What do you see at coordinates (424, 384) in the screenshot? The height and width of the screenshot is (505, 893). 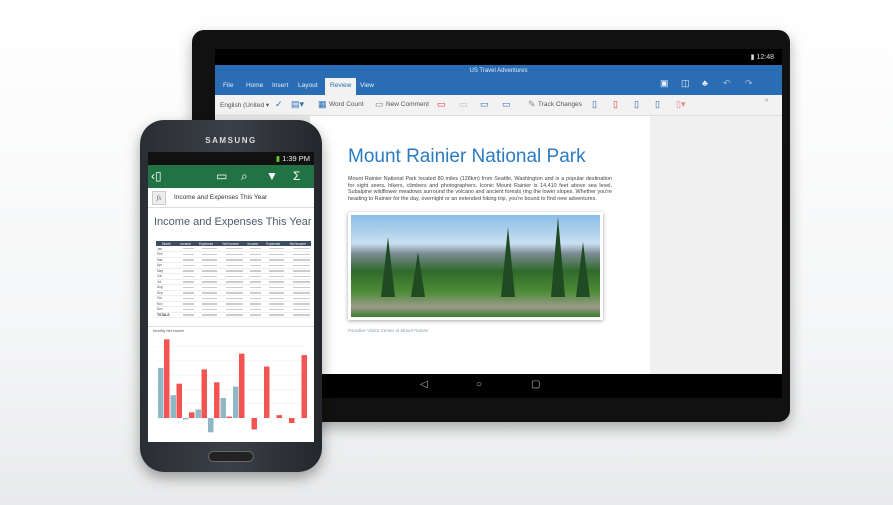 I see `back-icon: ◁` at bounding box center [424, 384].